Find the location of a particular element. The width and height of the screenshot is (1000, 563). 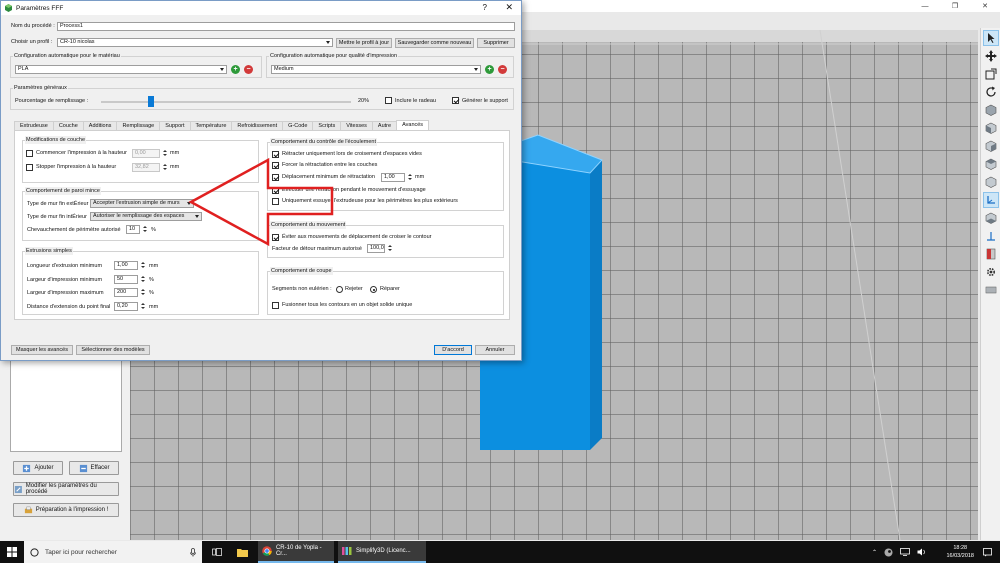

endpoint-extension-input: 0,20 is located at coordinates (126, 306).